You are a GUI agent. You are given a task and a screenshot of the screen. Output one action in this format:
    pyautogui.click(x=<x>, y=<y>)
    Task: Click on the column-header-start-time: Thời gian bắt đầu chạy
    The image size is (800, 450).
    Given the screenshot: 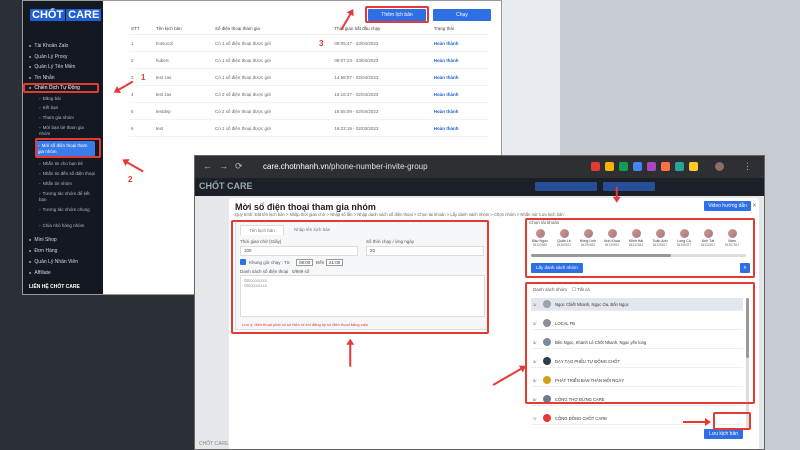 What is the action you would take?
    pyautogui.click(x=382, y=29)
    